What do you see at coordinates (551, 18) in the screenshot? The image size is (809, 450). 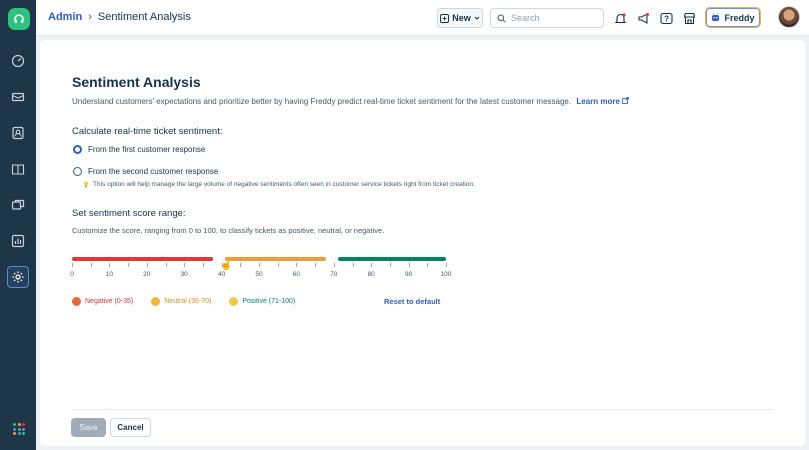 I see `search-input` at bounding box center [551, 18].